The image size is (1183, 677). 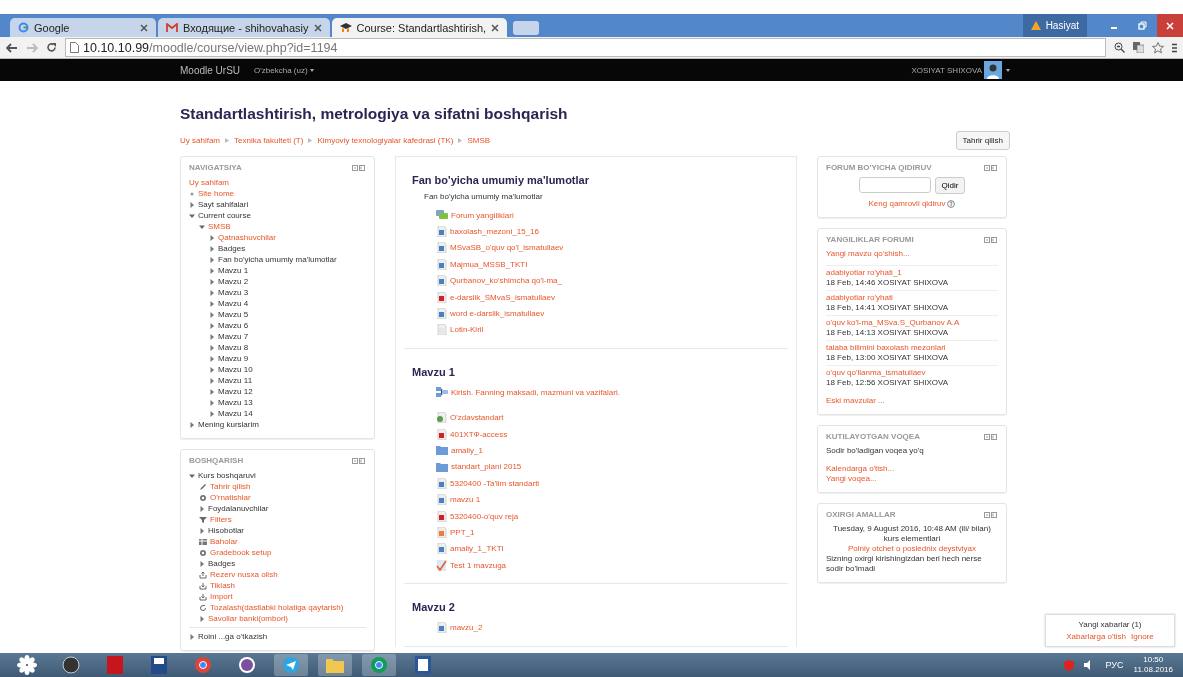 What do you see at coordinates (489, 264) in the screenshot?
I see `activity-link: Majmua_MSSB_TKTI` at bounding box center [489, 264].